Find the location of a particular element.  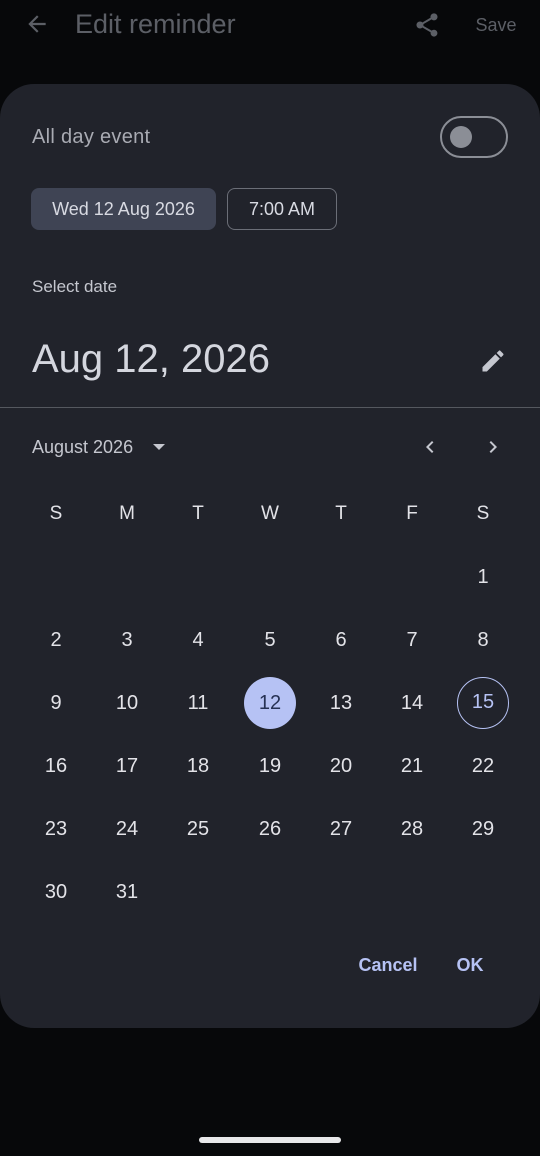

day-cell: 19 is located at coordinates (270, 766).